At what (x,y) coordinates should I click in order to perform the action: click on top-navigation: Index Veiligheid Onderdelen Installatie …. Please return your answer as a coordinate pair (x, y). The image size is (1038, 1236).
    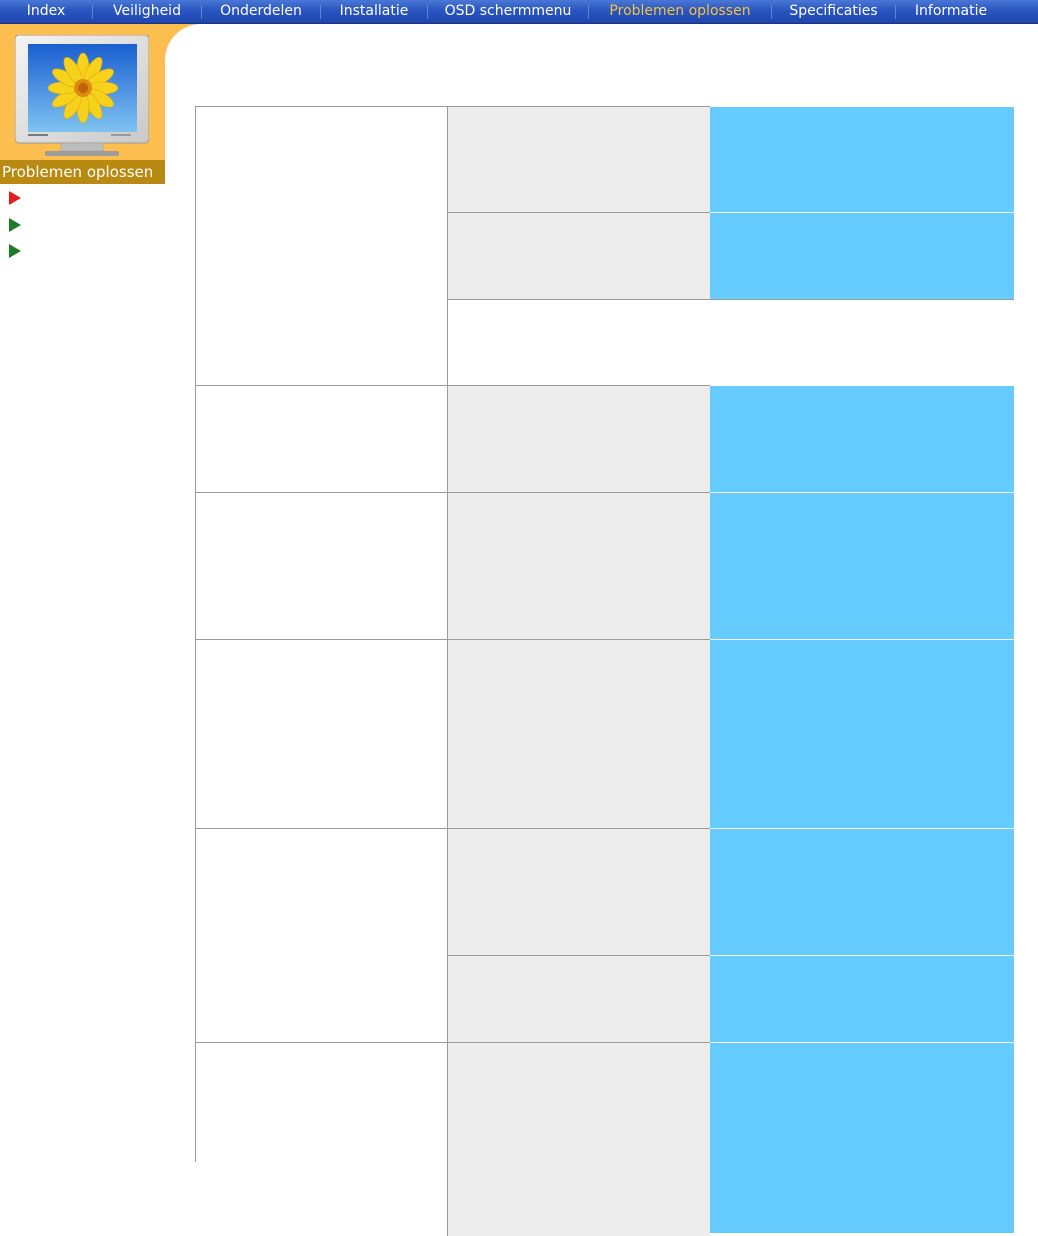
    Looking at the image, I should click on (519, 12).